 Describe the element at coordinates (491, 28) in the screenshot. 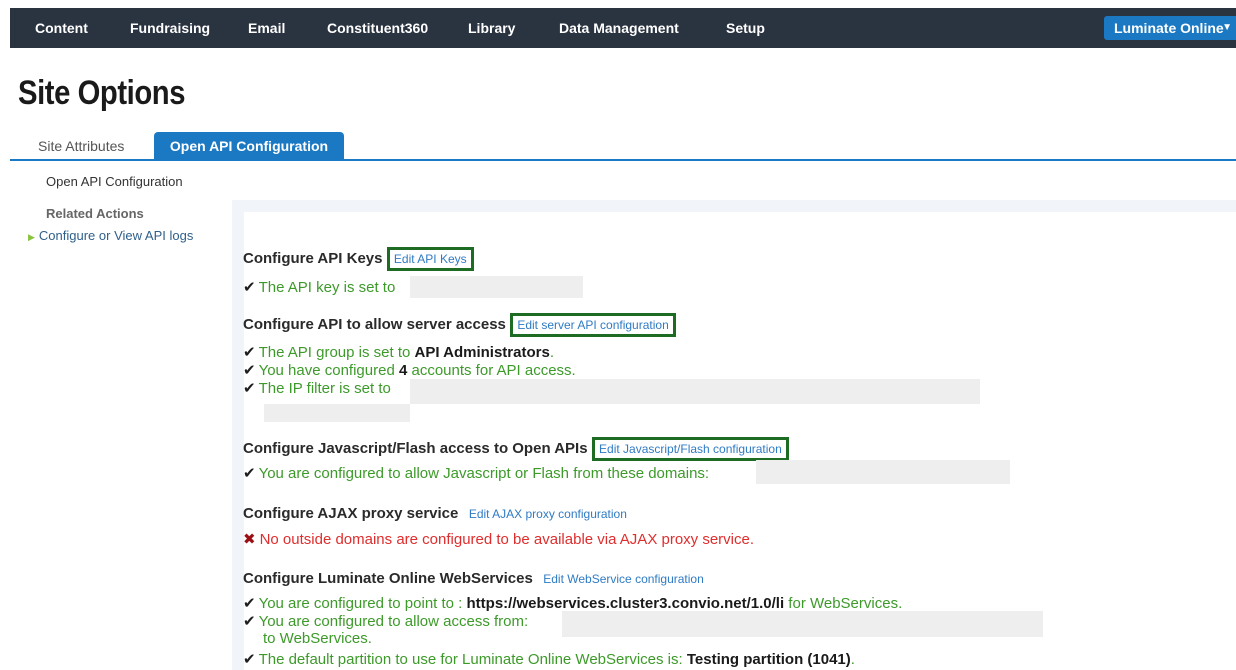

I see `nav-library: Library` at that location.